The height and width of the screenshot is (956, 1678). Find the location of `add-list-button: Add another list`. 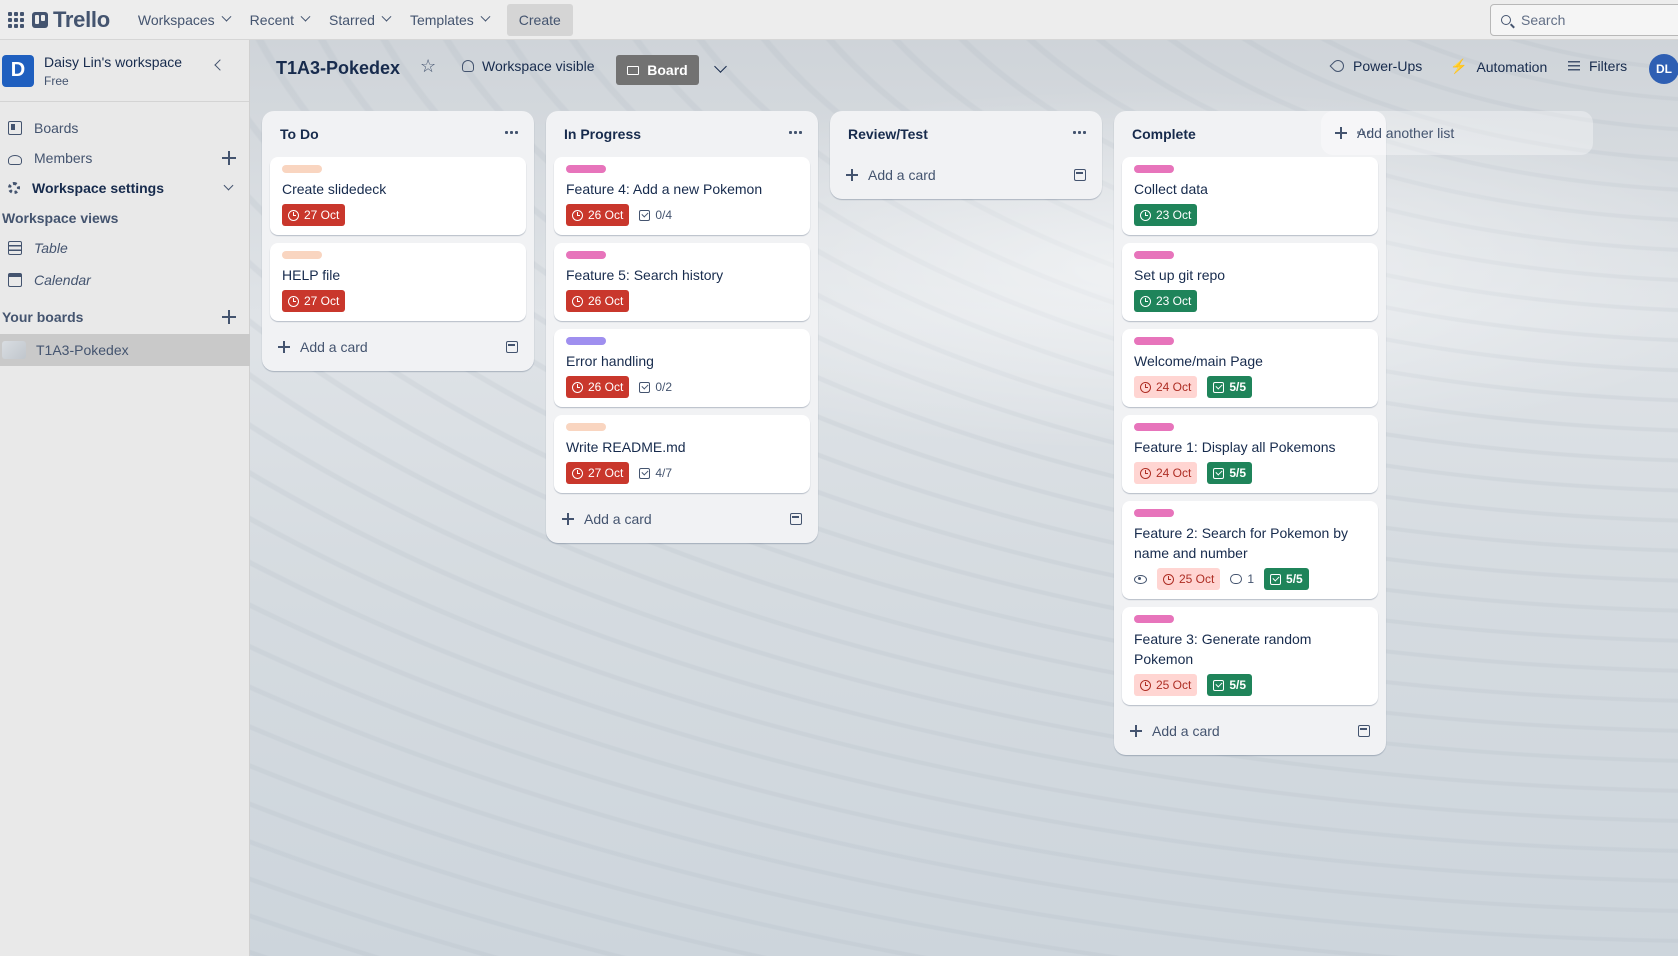

add-list-button: Add another list is located at coordinates (1457, 133).